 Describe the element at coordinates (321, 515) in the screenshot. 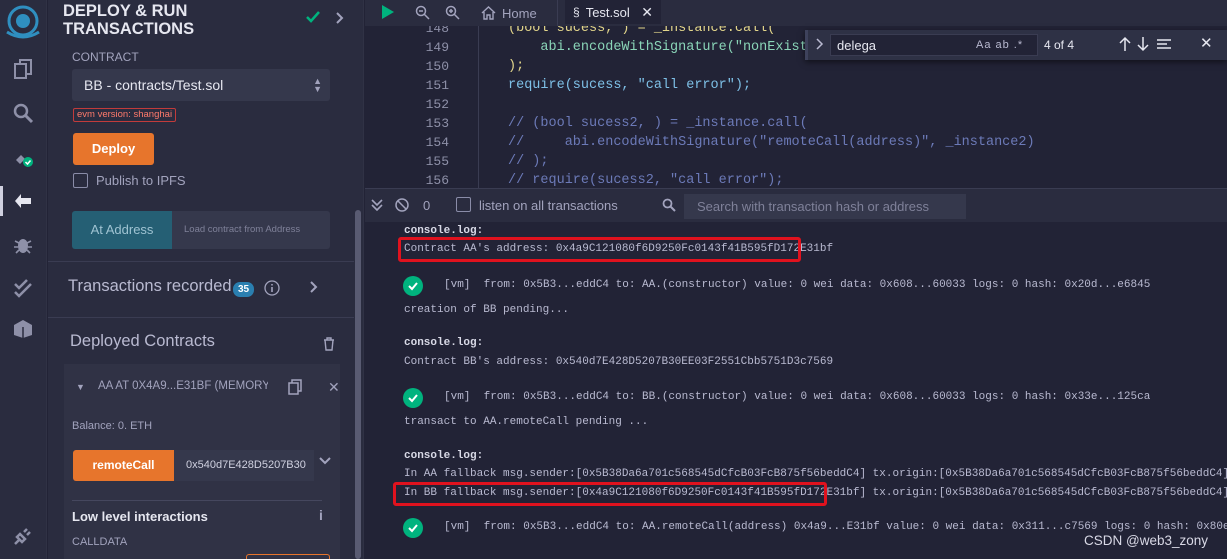

I see `info-icon: i` at that location.